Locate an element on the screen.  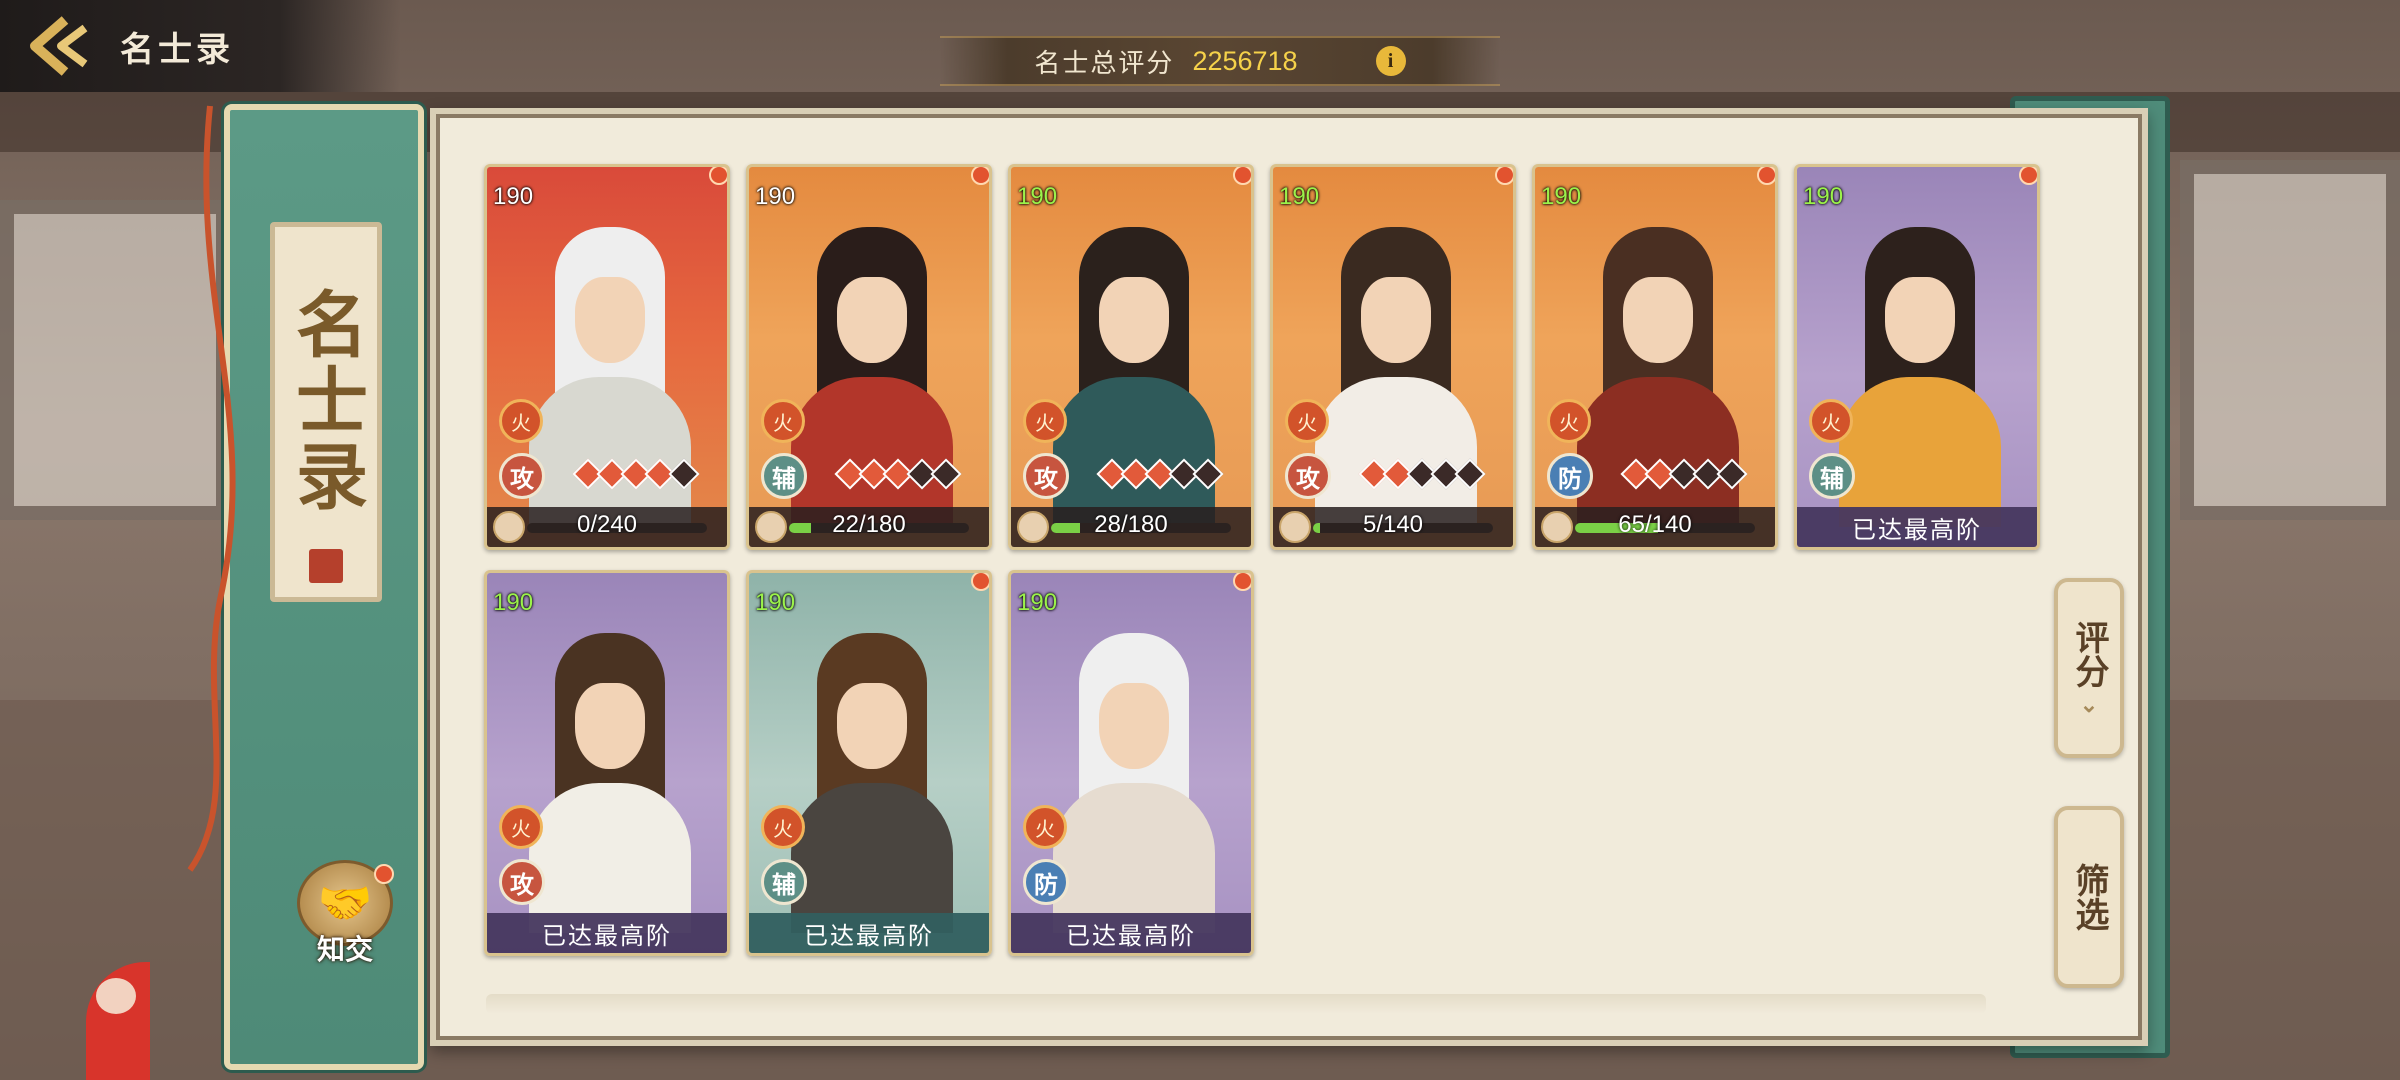
shard-progress: 0/240 is located at coordinates (607, 527).